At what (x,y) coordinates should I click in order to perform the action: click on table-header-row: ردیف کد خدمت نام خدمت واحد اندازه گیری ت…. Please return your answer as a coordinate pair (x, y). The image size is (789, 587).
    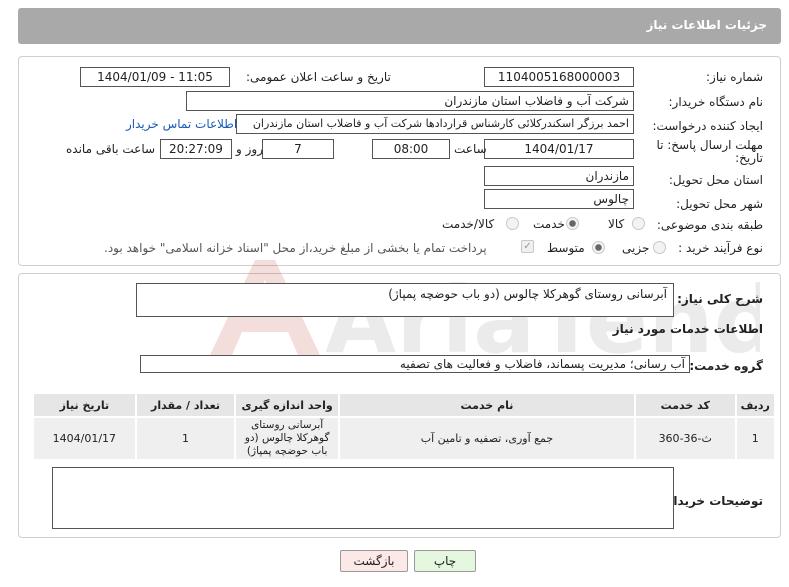
    Looking at the image, I should click on (404, 405).